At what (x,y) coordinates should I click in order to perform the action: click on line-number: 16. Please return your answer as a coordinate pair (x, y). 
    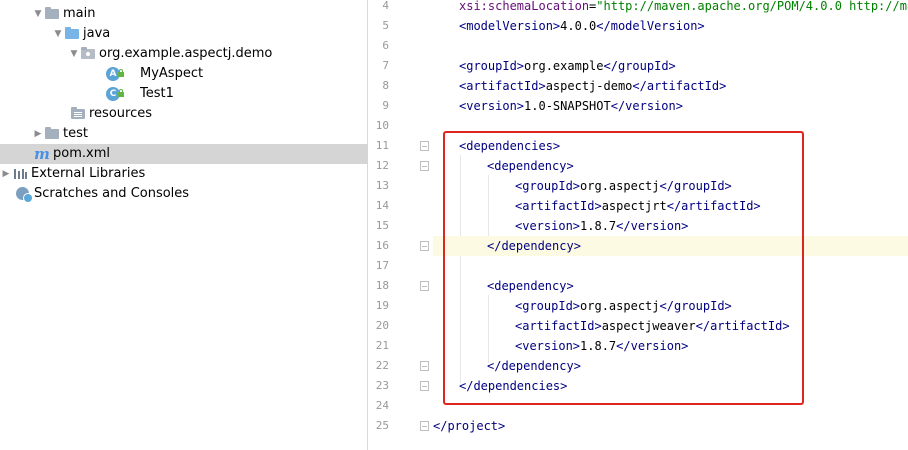
    Looking at the image, I should click on (382, 245).